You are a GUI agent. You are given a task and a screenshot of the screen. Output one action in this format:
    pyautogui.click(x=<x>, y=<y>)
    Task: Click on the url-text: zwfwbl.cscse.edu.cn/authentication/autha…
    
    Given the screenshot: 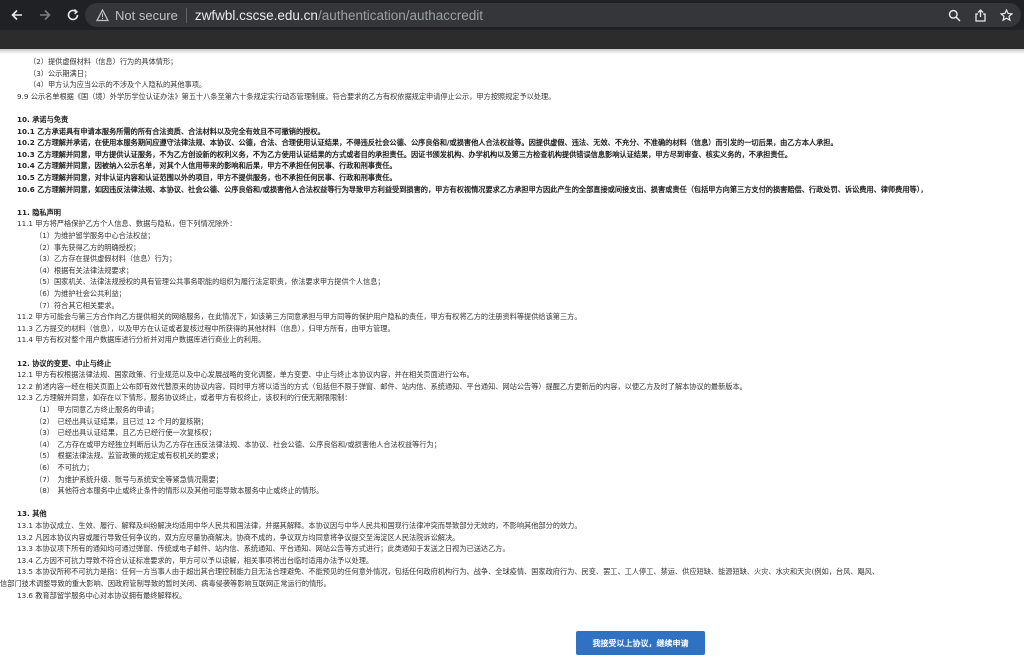 What is the action you would take?
    pyautogui.click(x=339, y=15)
    